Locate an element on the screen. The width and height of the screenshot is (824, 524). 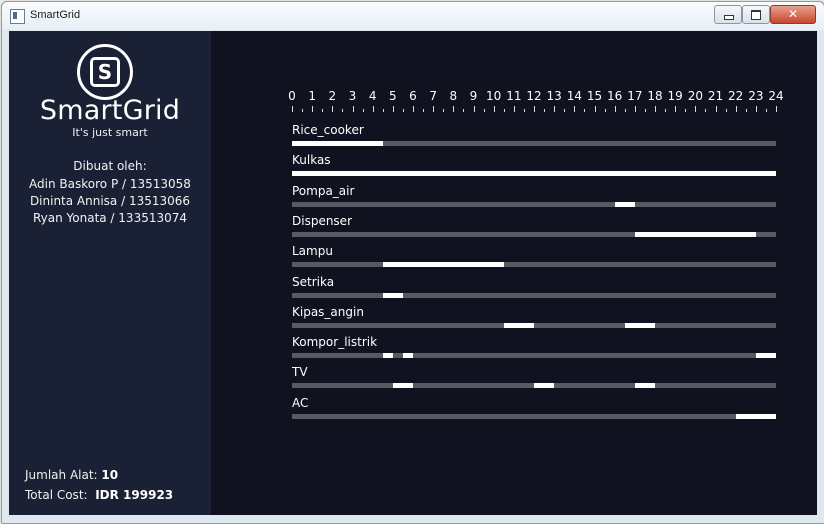
minimize-button is located at coordinates (728, 14).